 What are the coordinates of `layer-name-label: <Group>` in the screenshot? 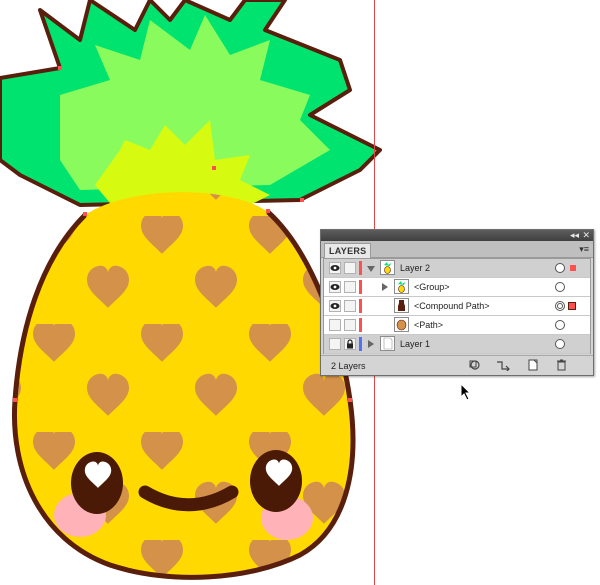 It's located at (432, 287).